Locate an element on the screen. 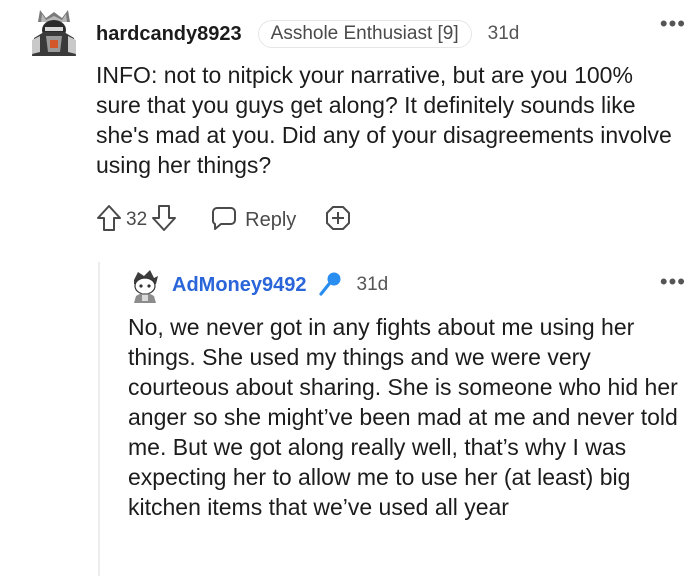 Image resolution: width=700 pixels, height=576 pixels. thread-line is located at coordinates (99, 419).